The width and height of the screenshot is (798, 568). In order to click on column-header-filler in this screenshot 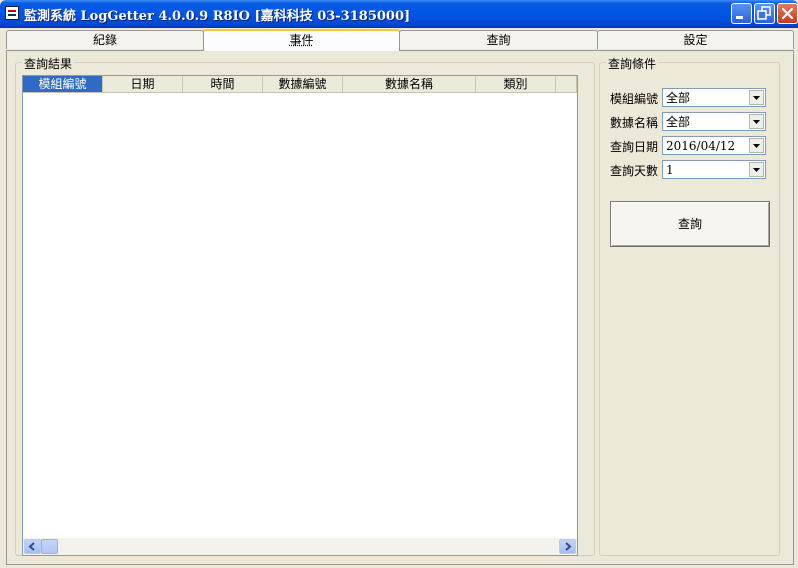, I will do `click(566, 84)`.